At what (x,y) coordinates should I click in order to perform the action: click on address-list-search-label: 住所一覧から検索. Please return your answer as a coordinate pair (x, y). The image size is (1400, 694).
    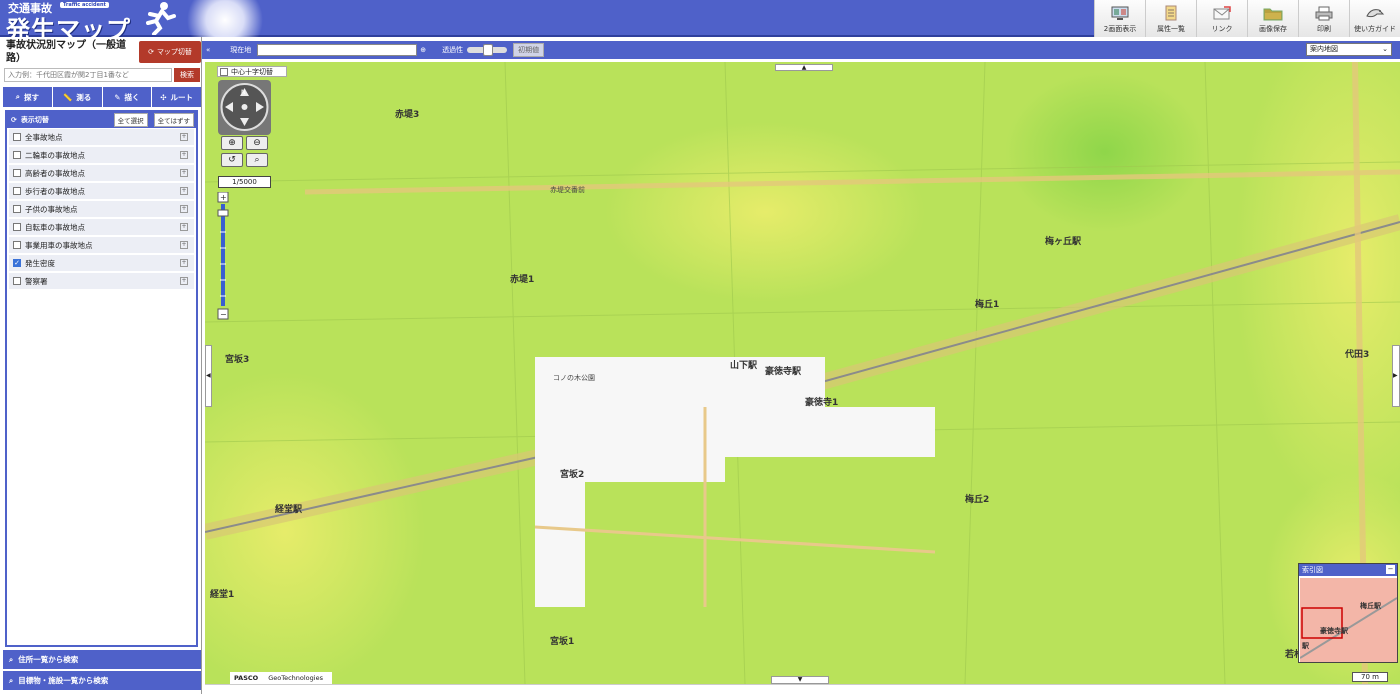
    Looking at the image, I should click on (48, 659).